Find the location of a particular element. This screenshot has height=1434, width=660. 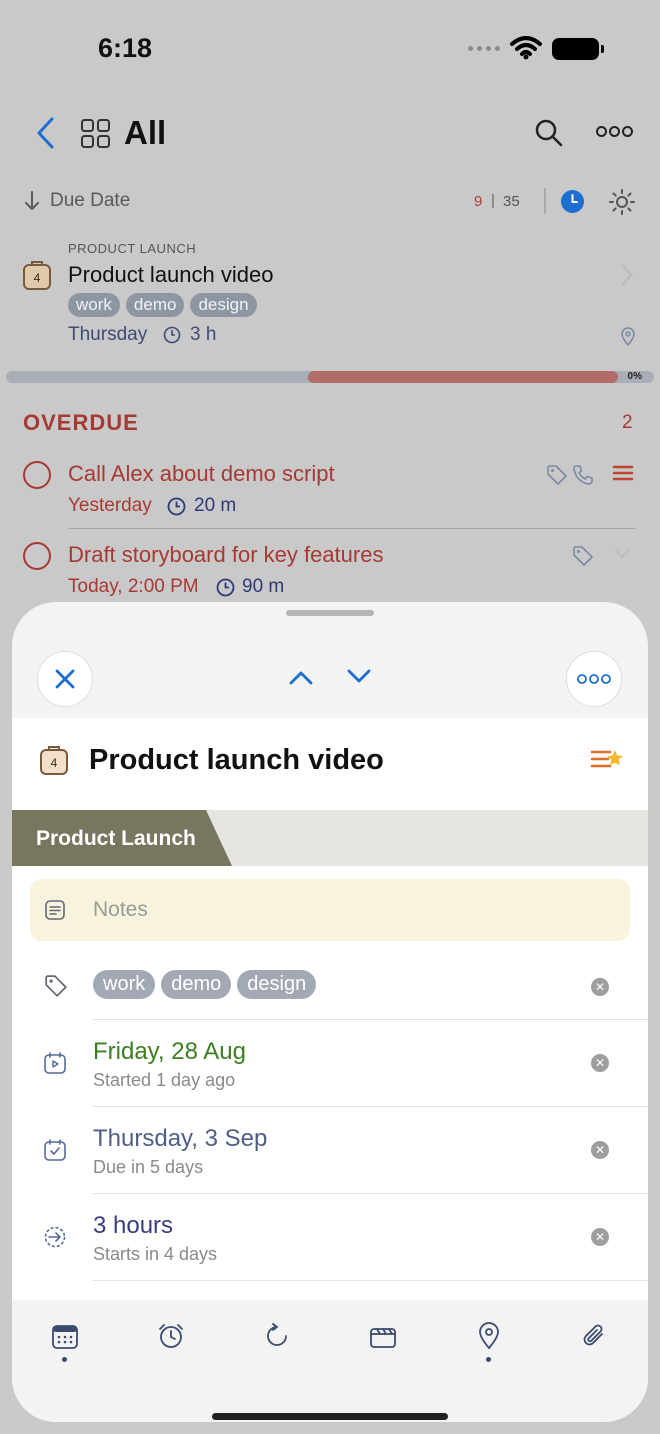

project-progress-bar: 0% is located at coordinates (330, 377).